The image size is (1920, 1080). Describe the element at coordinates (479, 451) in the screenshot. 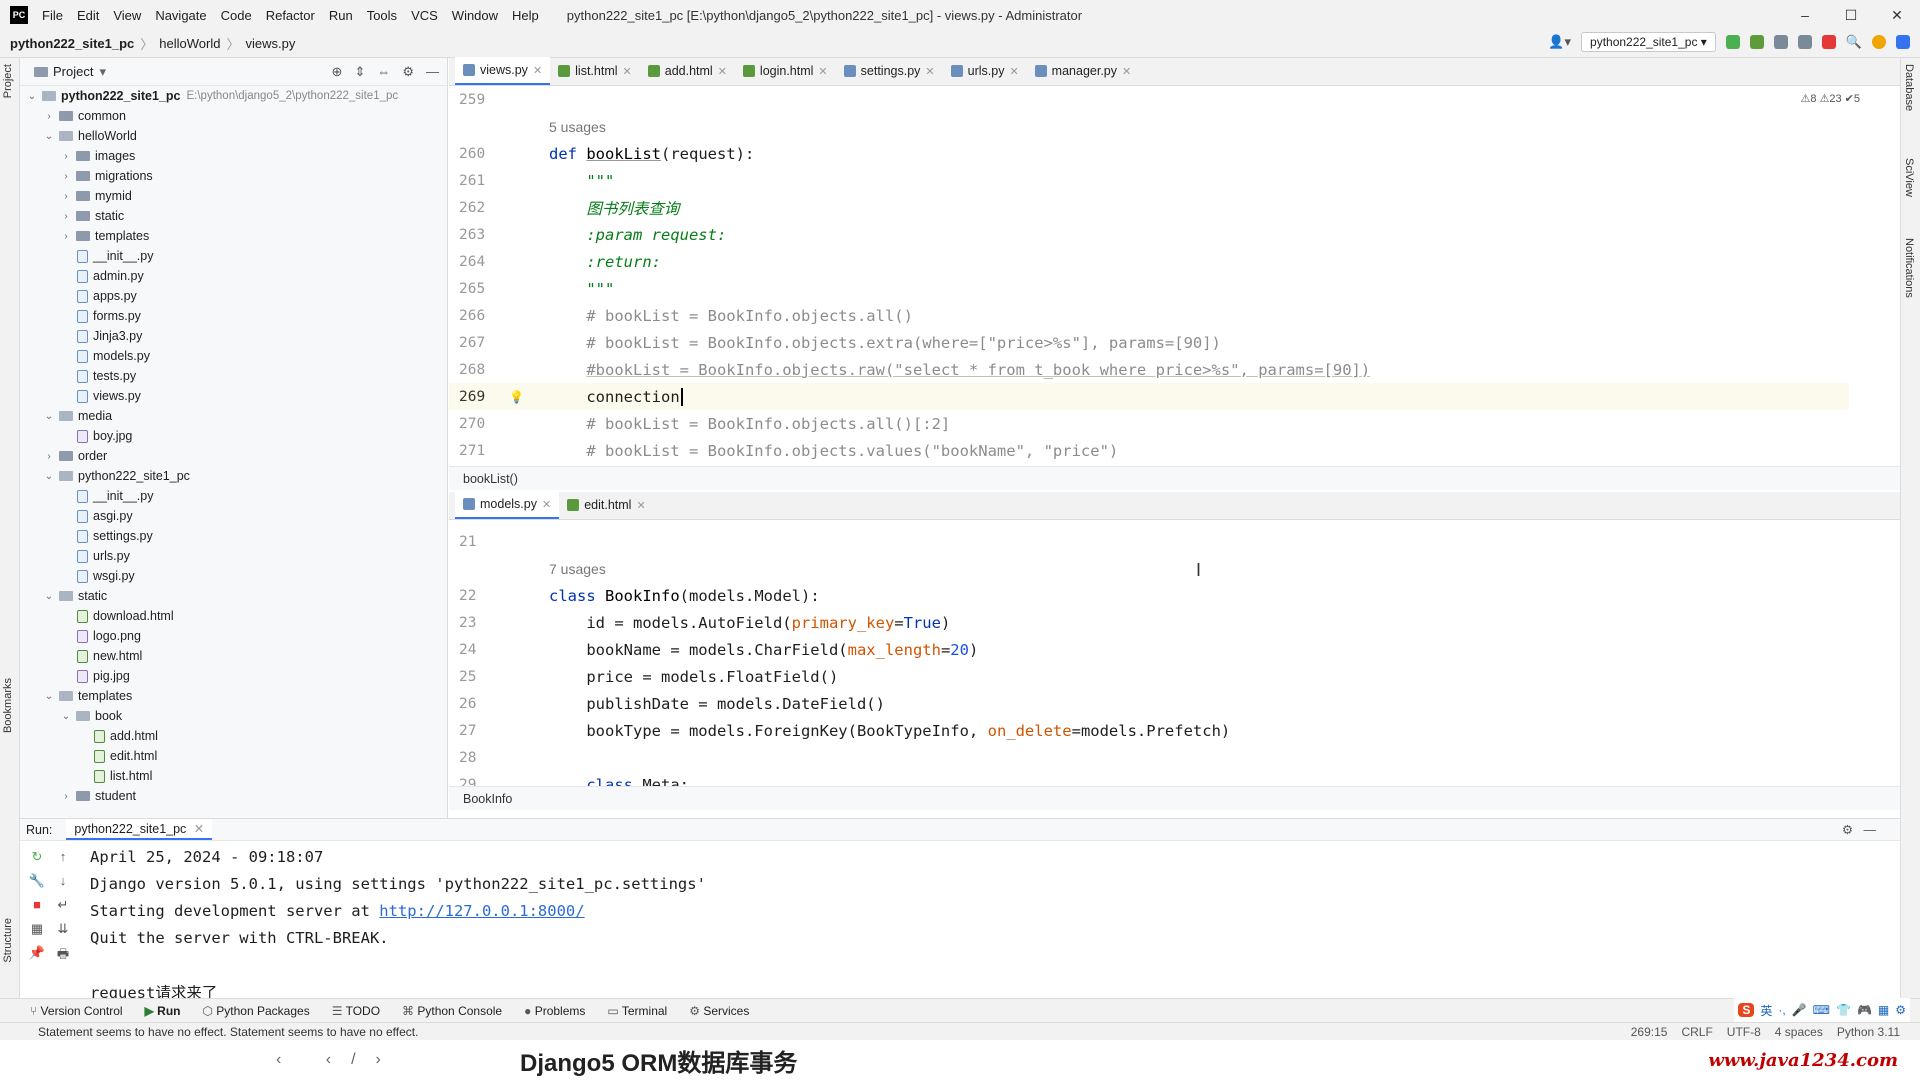

I see `line-number: 271` at that location.